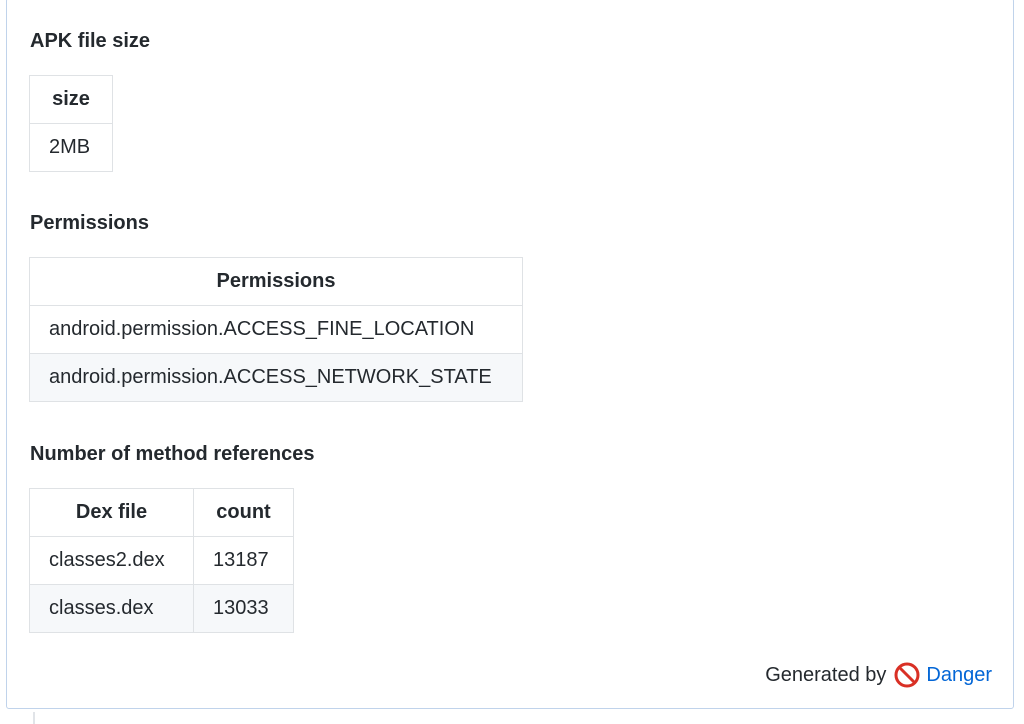 The image size is (1024, 724). Describe the element at coordinates (243, 512) in the screenshot. I see `count-column-header: count` at that location.